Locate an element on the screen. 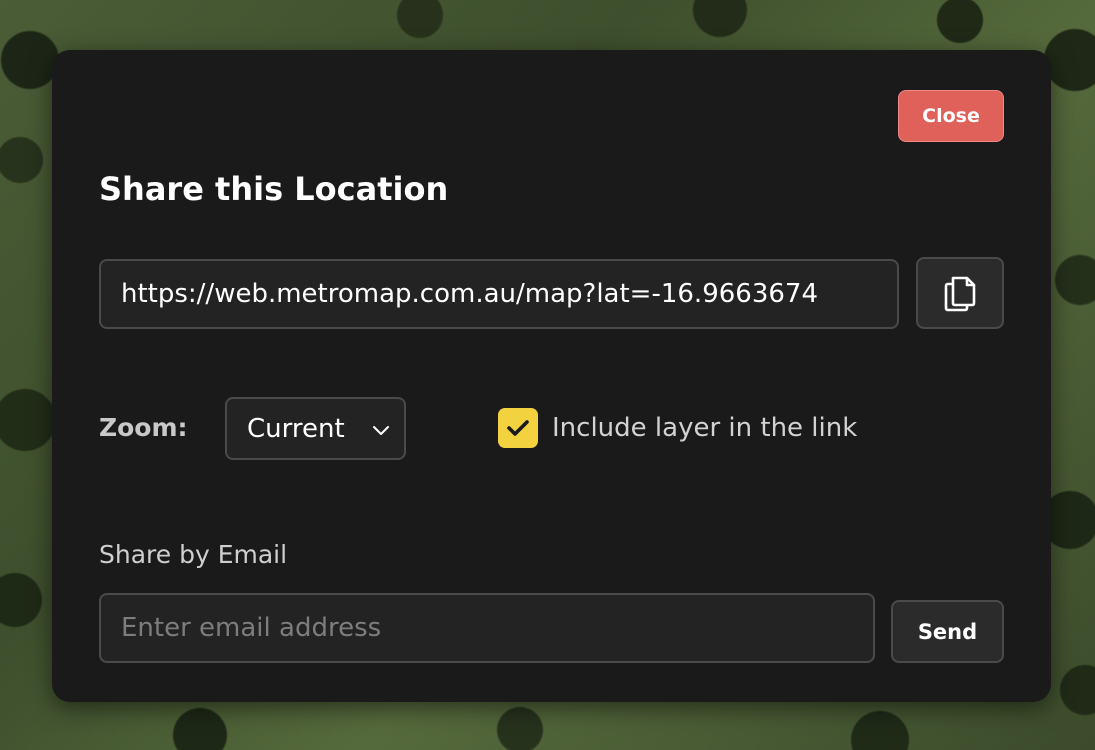 Image resolution: width=1095 pixels, height=750 pixels. zoom-label: Zoom: is located at coordinates (143, 427).